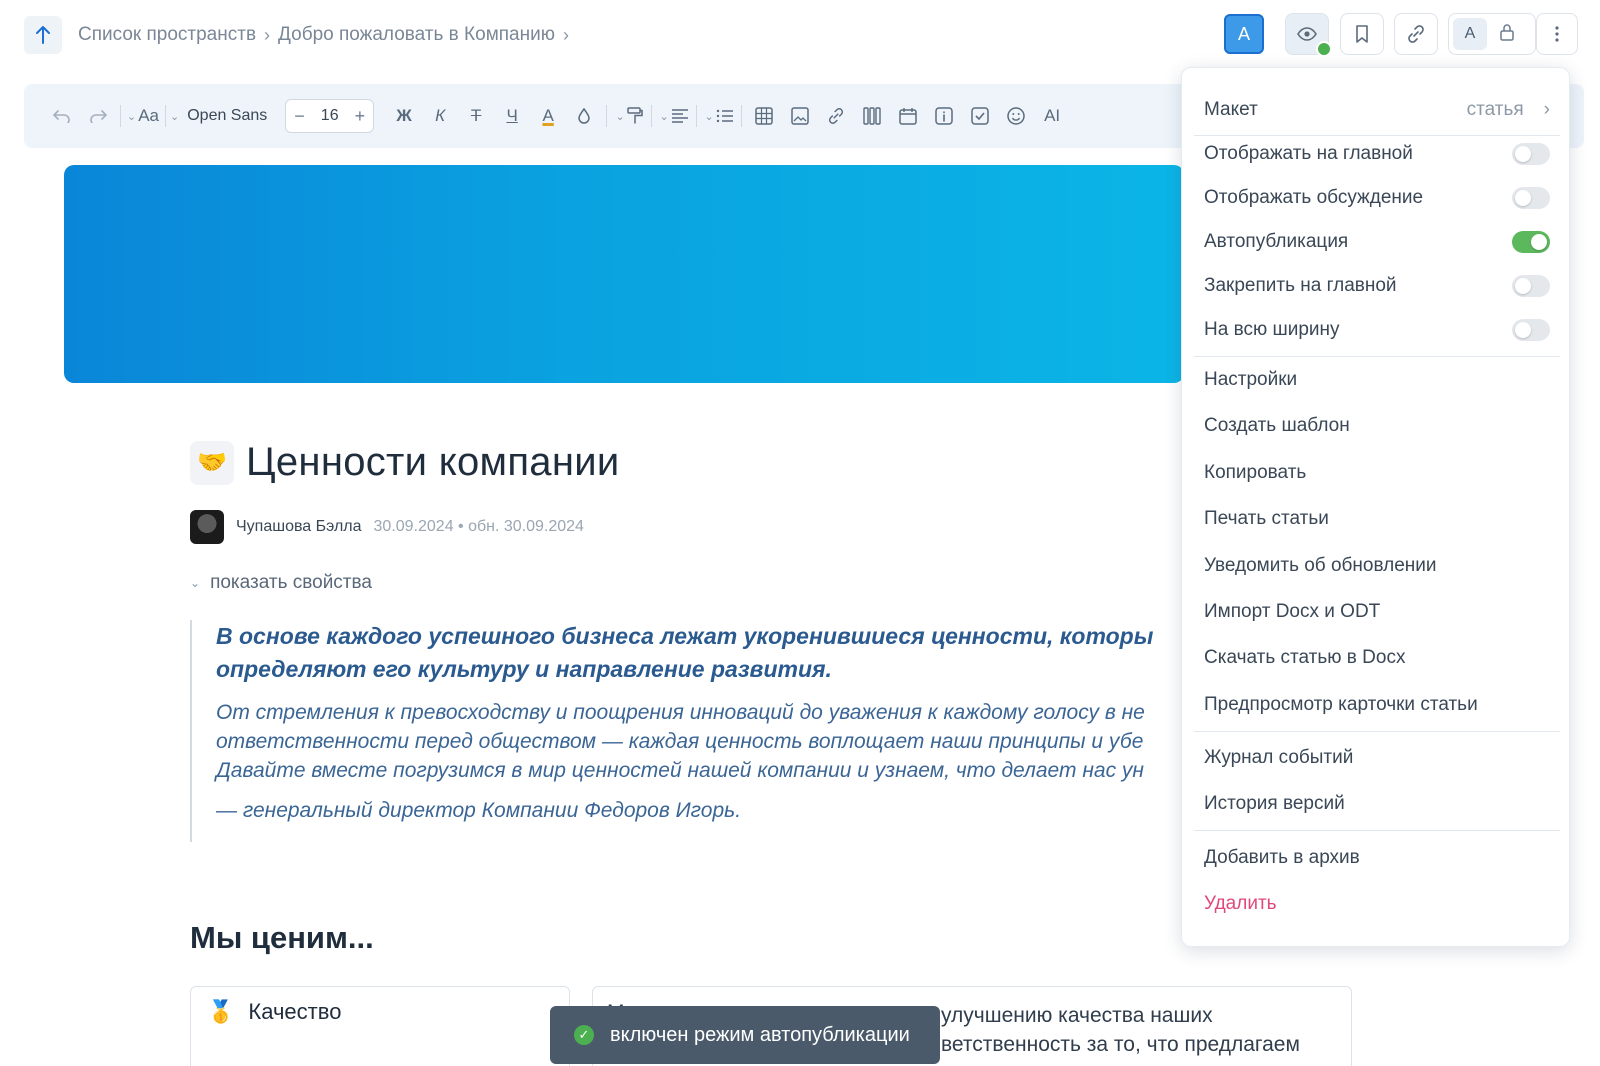 This screenshot has width=1600, height=1066. I want to click on menu-item-label: Предпросмотр карточки статьи, so click(1341, 704).